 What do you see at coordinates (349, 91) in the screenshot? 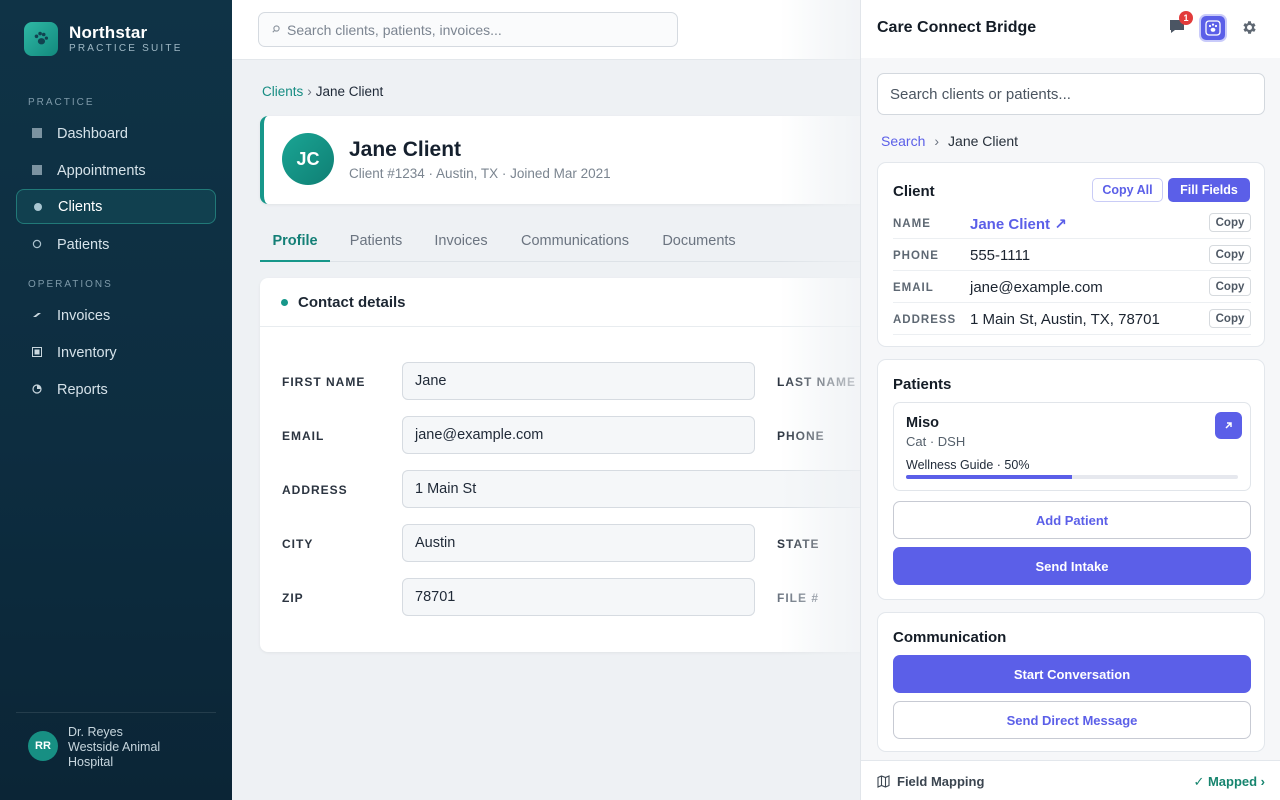
I see `breadcrumb-current: Jane Client` at bounding box center [349, 91].